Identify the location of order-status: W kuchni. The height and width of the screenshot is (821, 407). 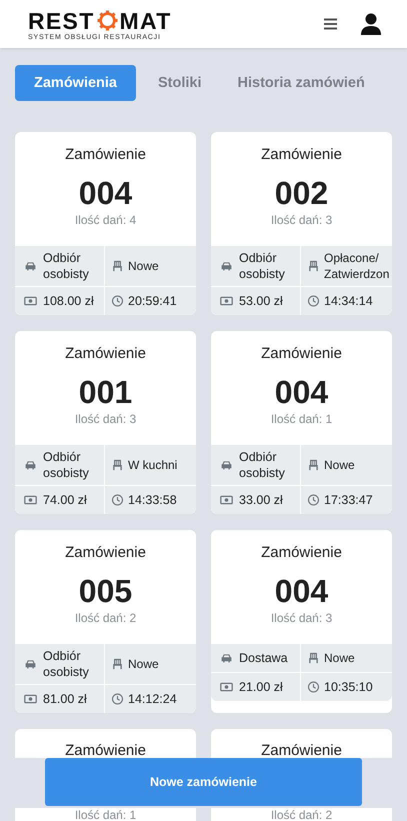
(153, 465).